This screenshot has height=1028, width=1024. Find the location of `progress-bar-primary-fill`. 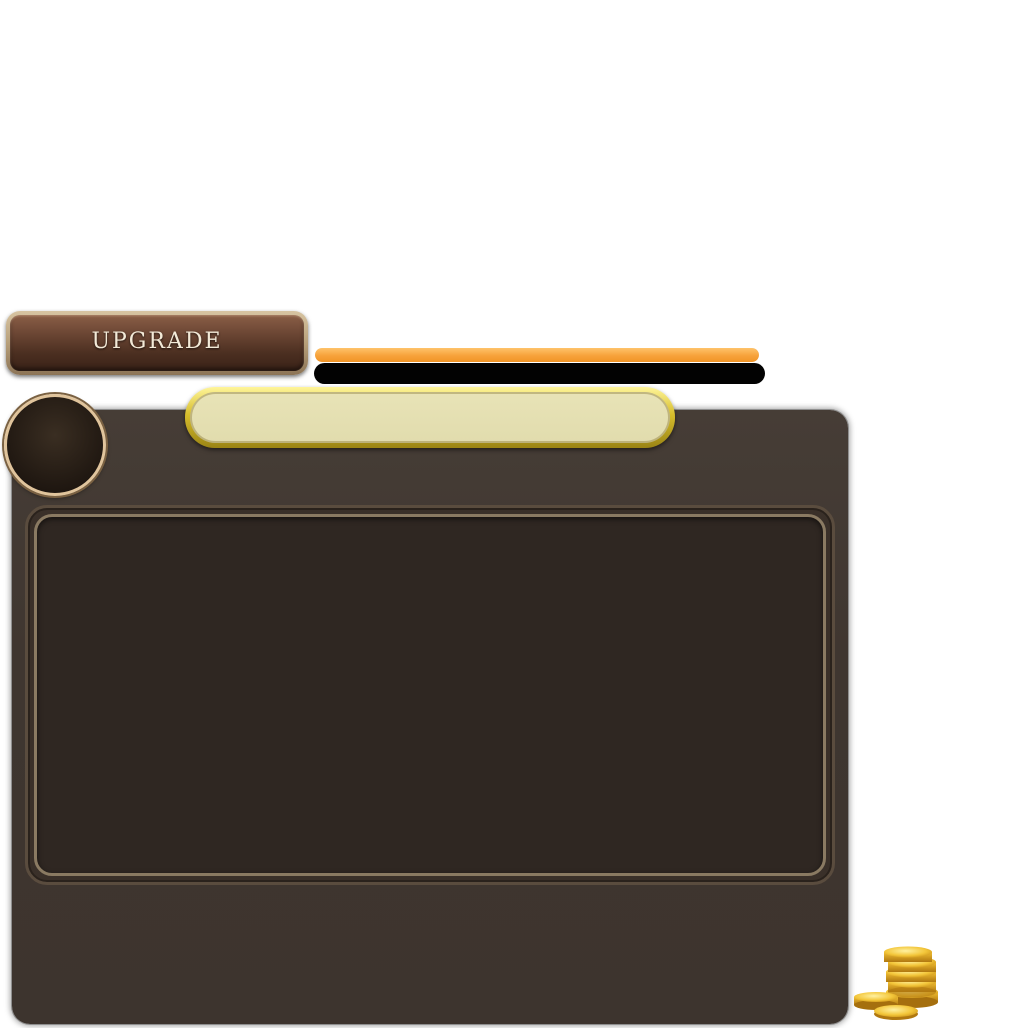

progress-bar-primary-fill is located at coordinates (537, 355).